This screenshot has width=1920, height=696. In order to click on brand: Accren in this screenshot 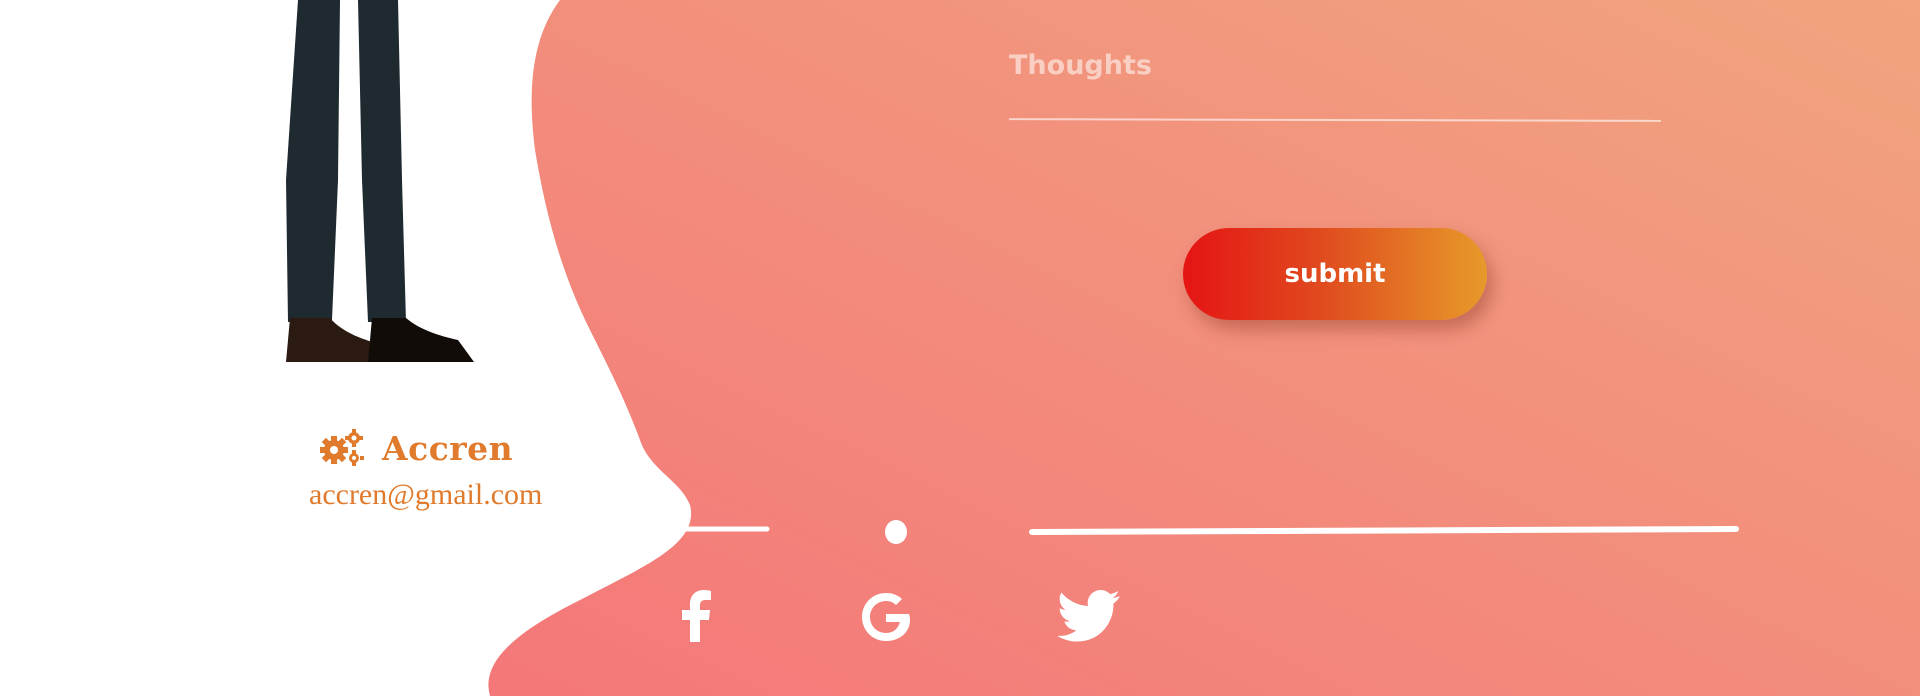, I will do `click(415, 448)`.